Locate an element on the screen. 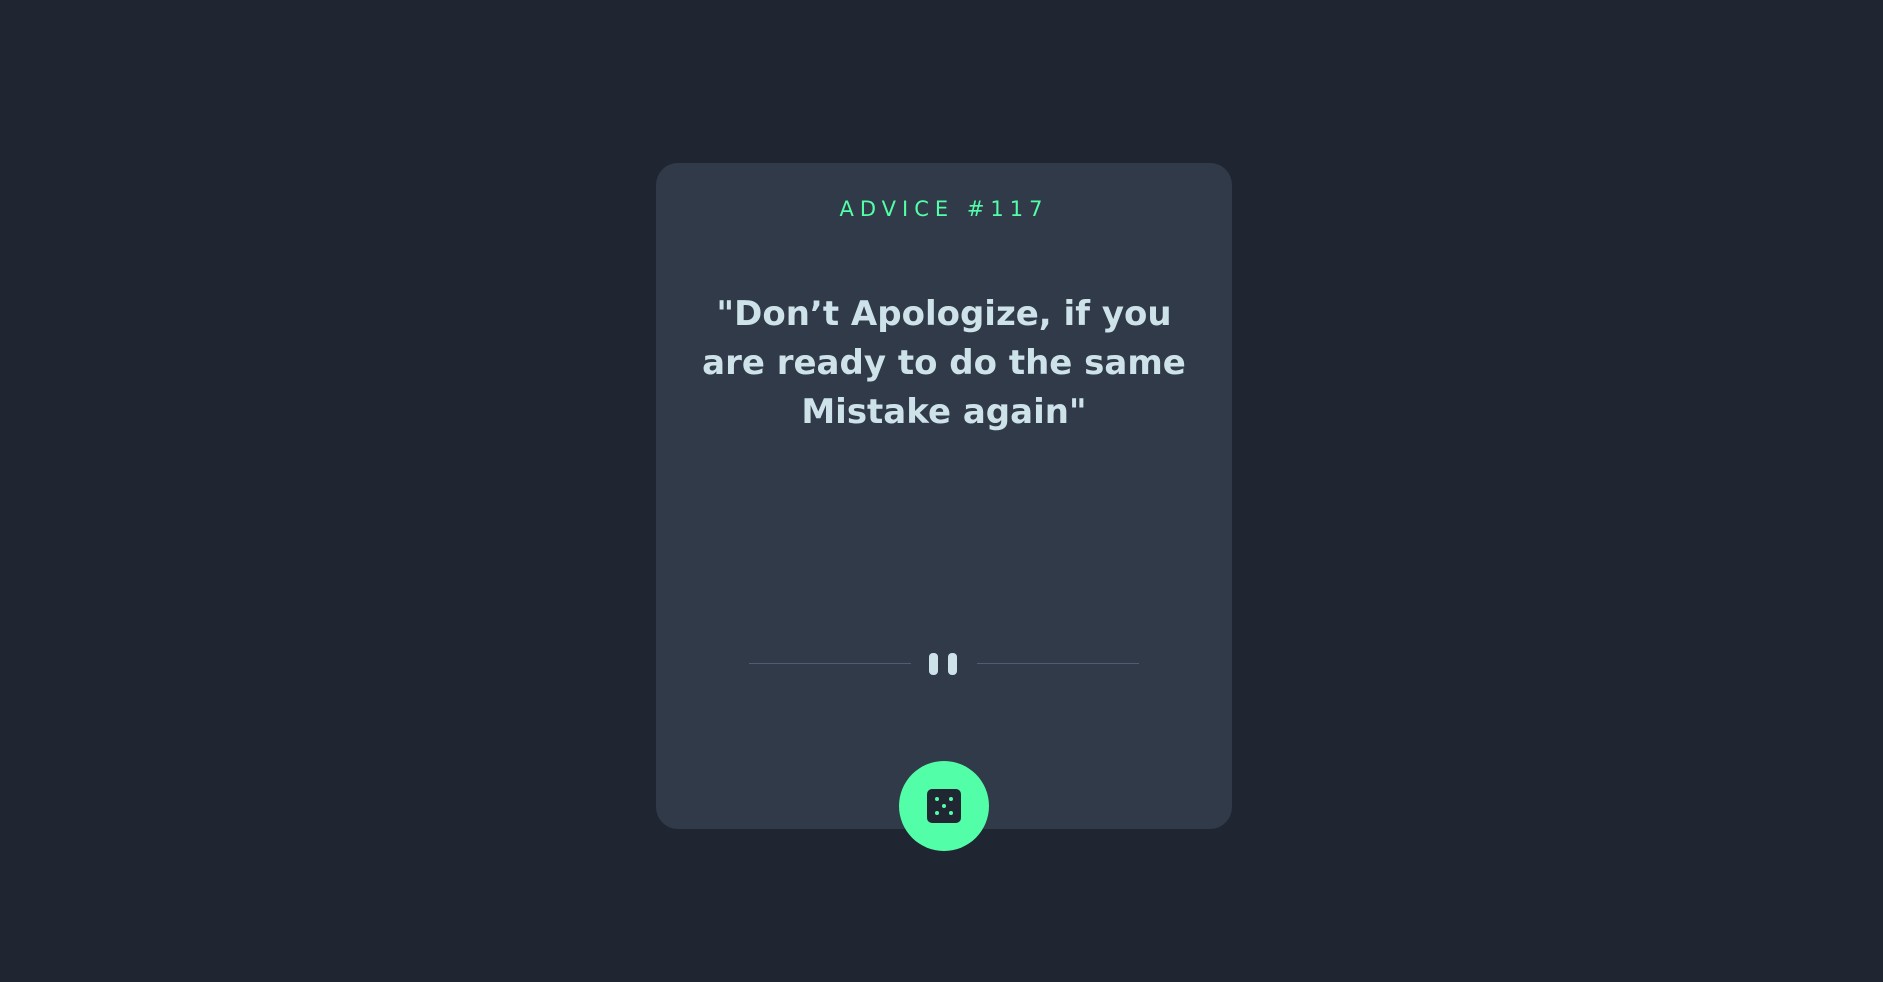 The image size is (1883, 982). pattern-divider is located at coordinates (944, 664).